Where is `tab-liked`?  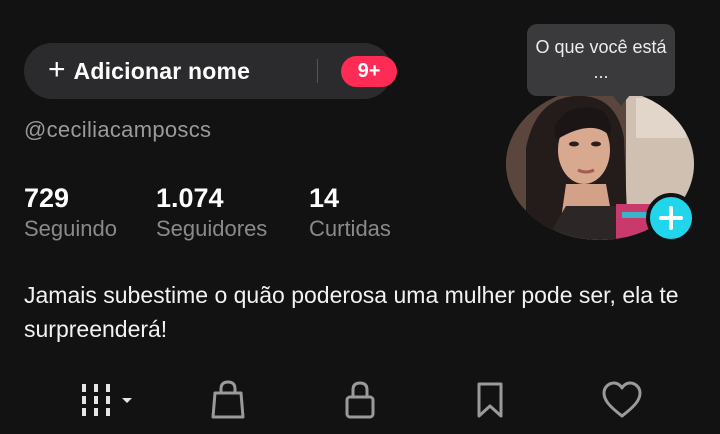 tab-liked is located at coordinates (622, 400).